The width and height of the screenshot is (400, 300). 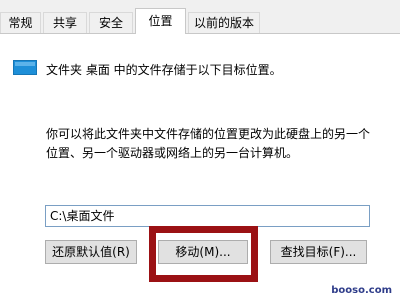 I want to click on location-path-field: C:\桌面文件, so click(x=207, y=216).